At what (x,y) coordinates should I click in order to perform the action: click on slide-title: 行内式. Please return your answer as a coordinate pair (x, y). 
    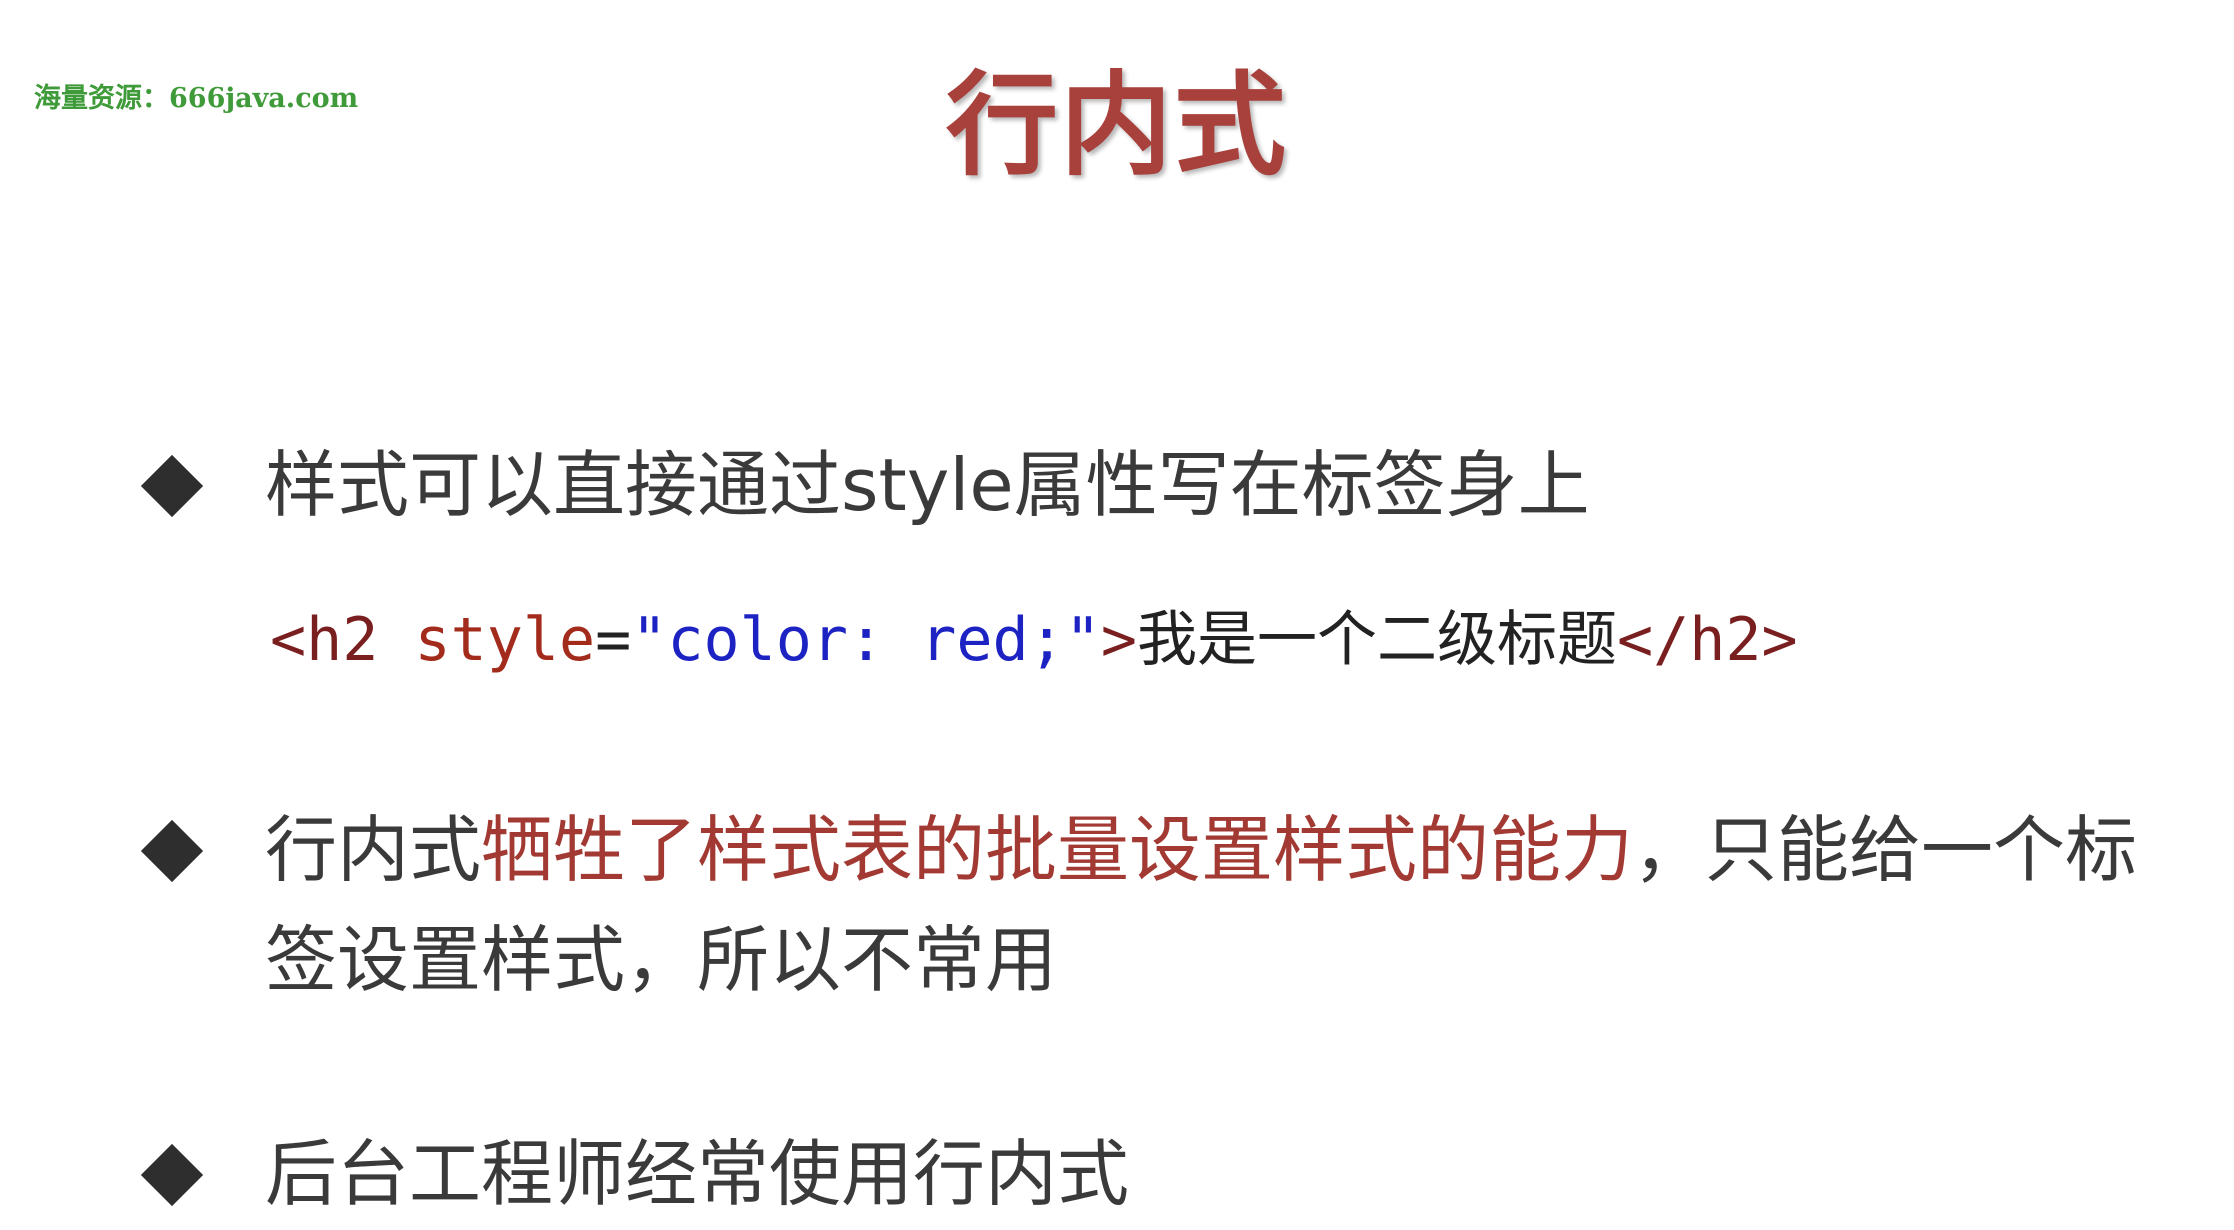
    Looking at the image, I should click on (1117, 126).